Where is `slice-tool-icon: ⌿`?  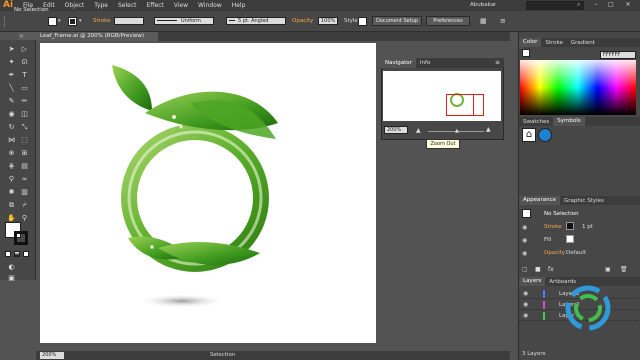
slice-tool-icon: ⌿ is located at coordinates (24, 205).